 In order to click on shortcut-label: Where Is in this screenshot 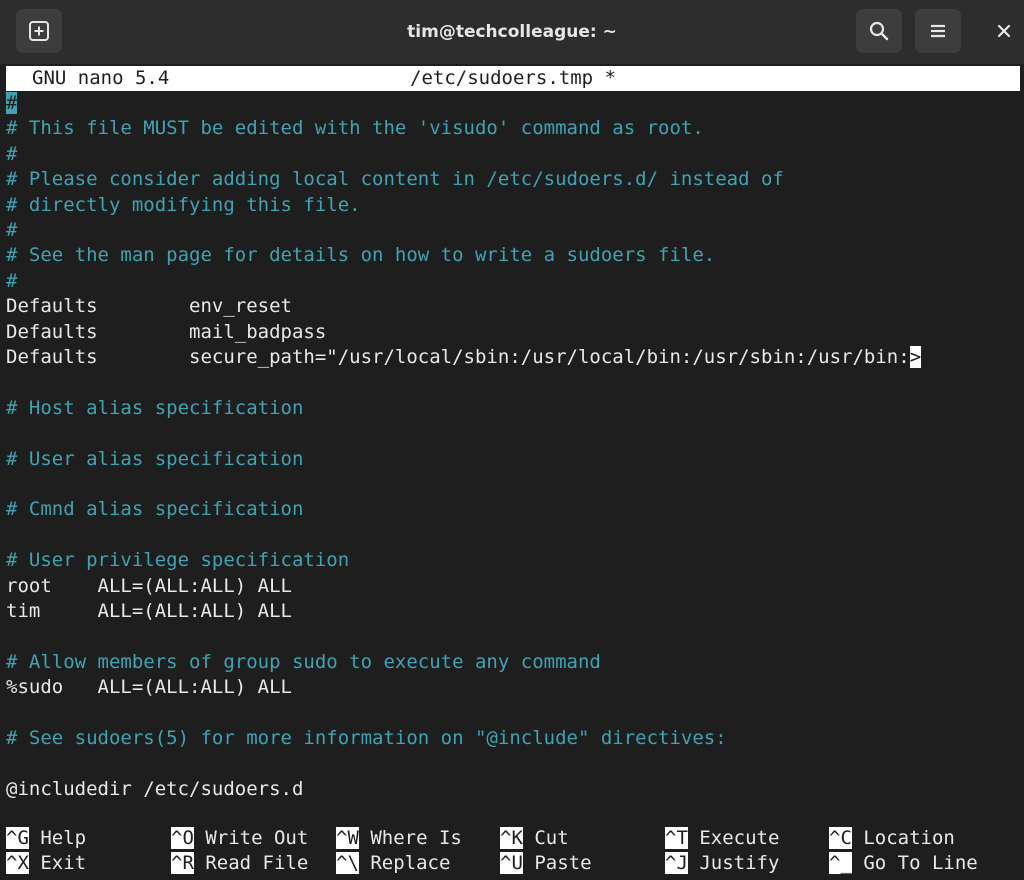, I will do `click(410, 838)`.